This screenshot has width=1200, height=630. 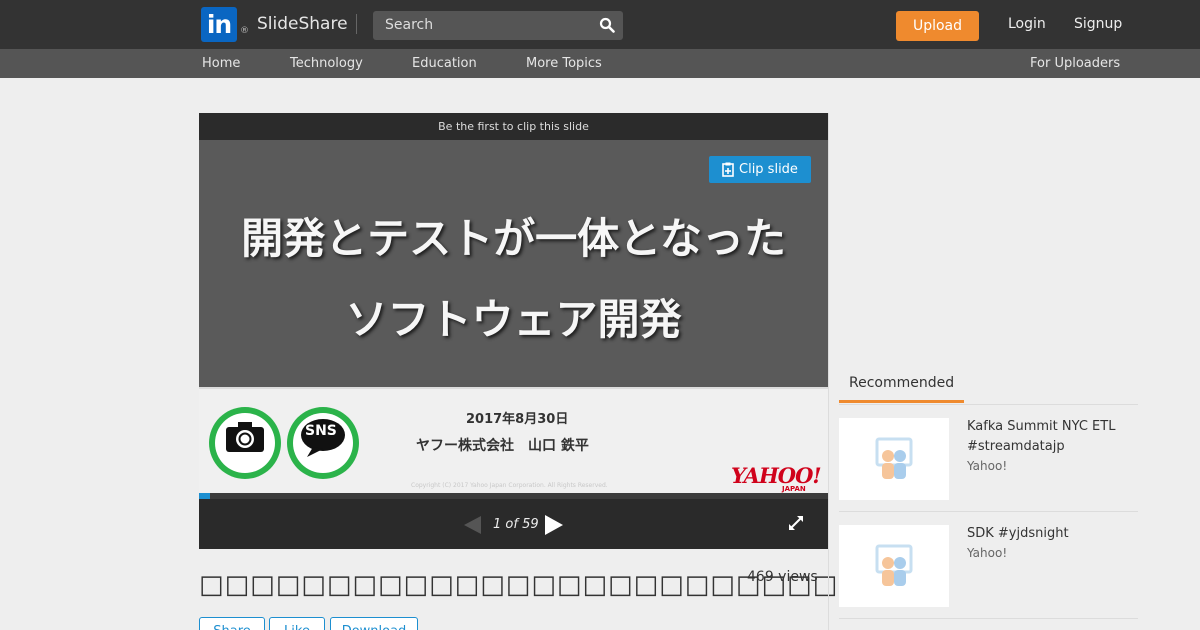 What do you see at coordinates (988, 565) in the screenshot?
I see `recommended-item: SDK #yjdsnight Yahoo!` at bounding box center [988, 565].